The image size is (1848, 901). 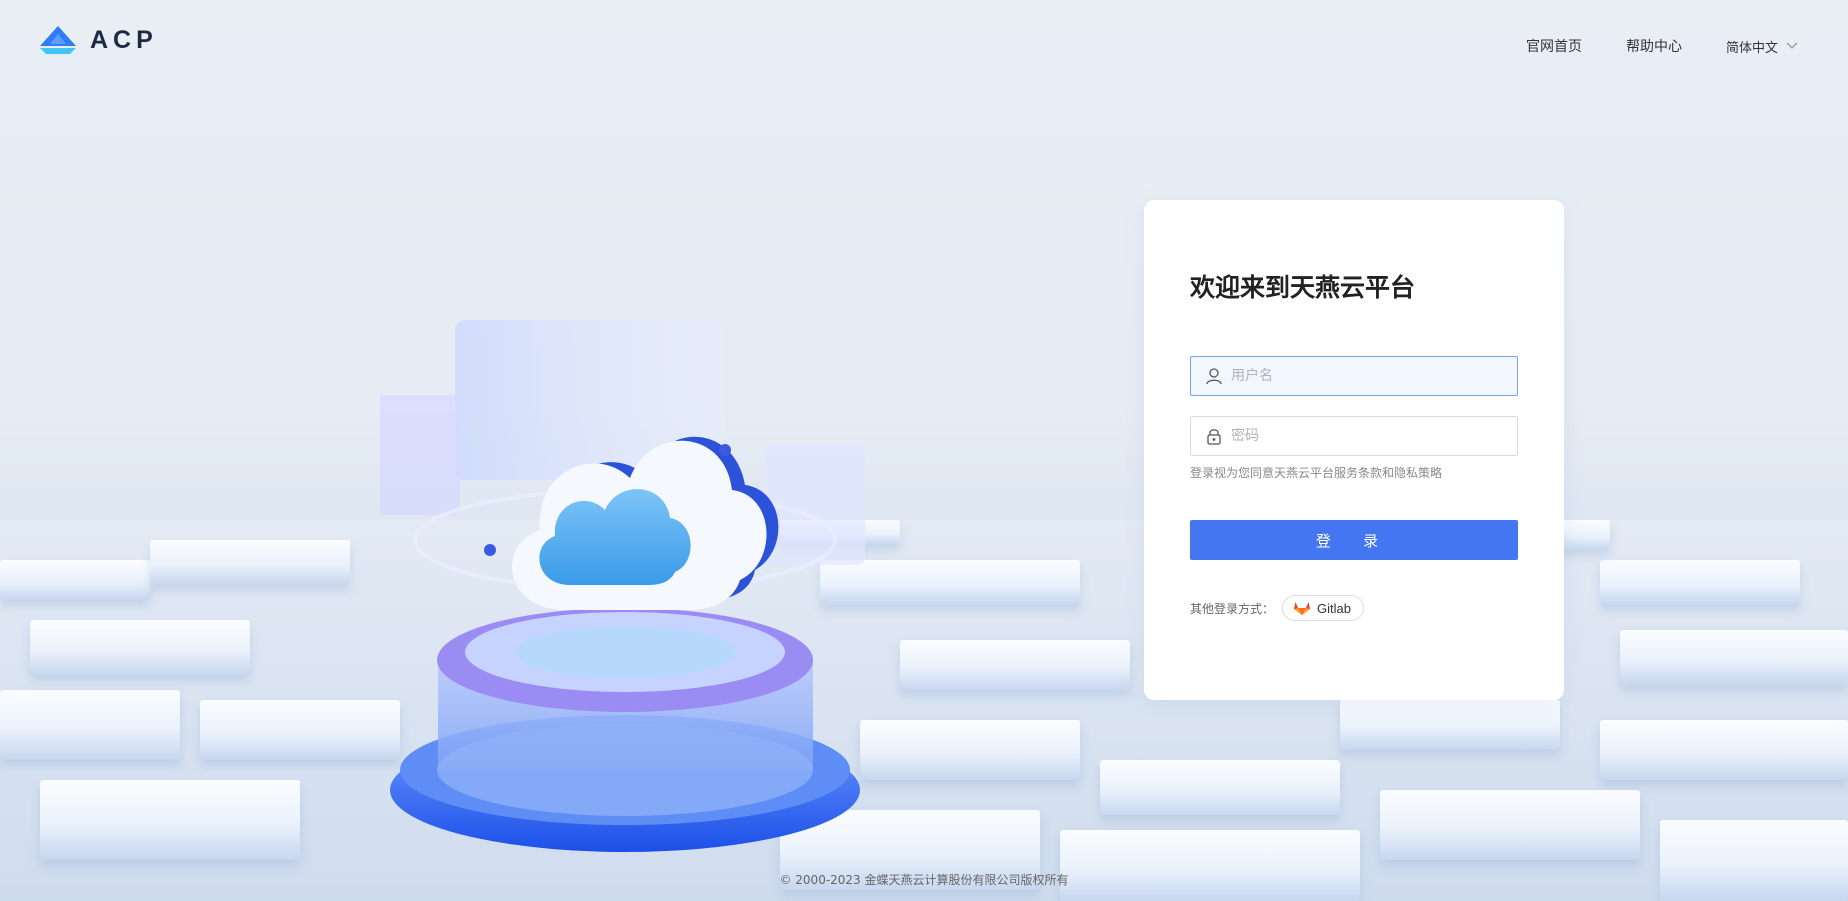 I want to click on brand-logo: ACP, so click(x=97, y=40).